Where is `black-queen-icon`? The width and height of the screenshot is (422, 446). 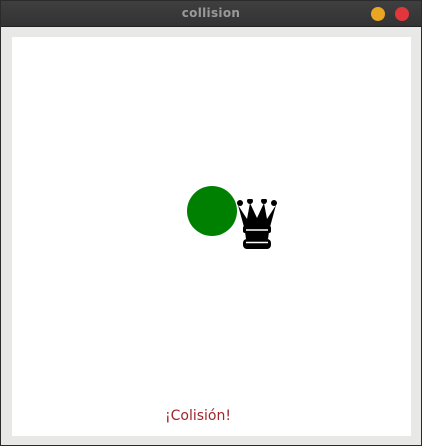 black-queen-icon is located at coordinates (257, 225).